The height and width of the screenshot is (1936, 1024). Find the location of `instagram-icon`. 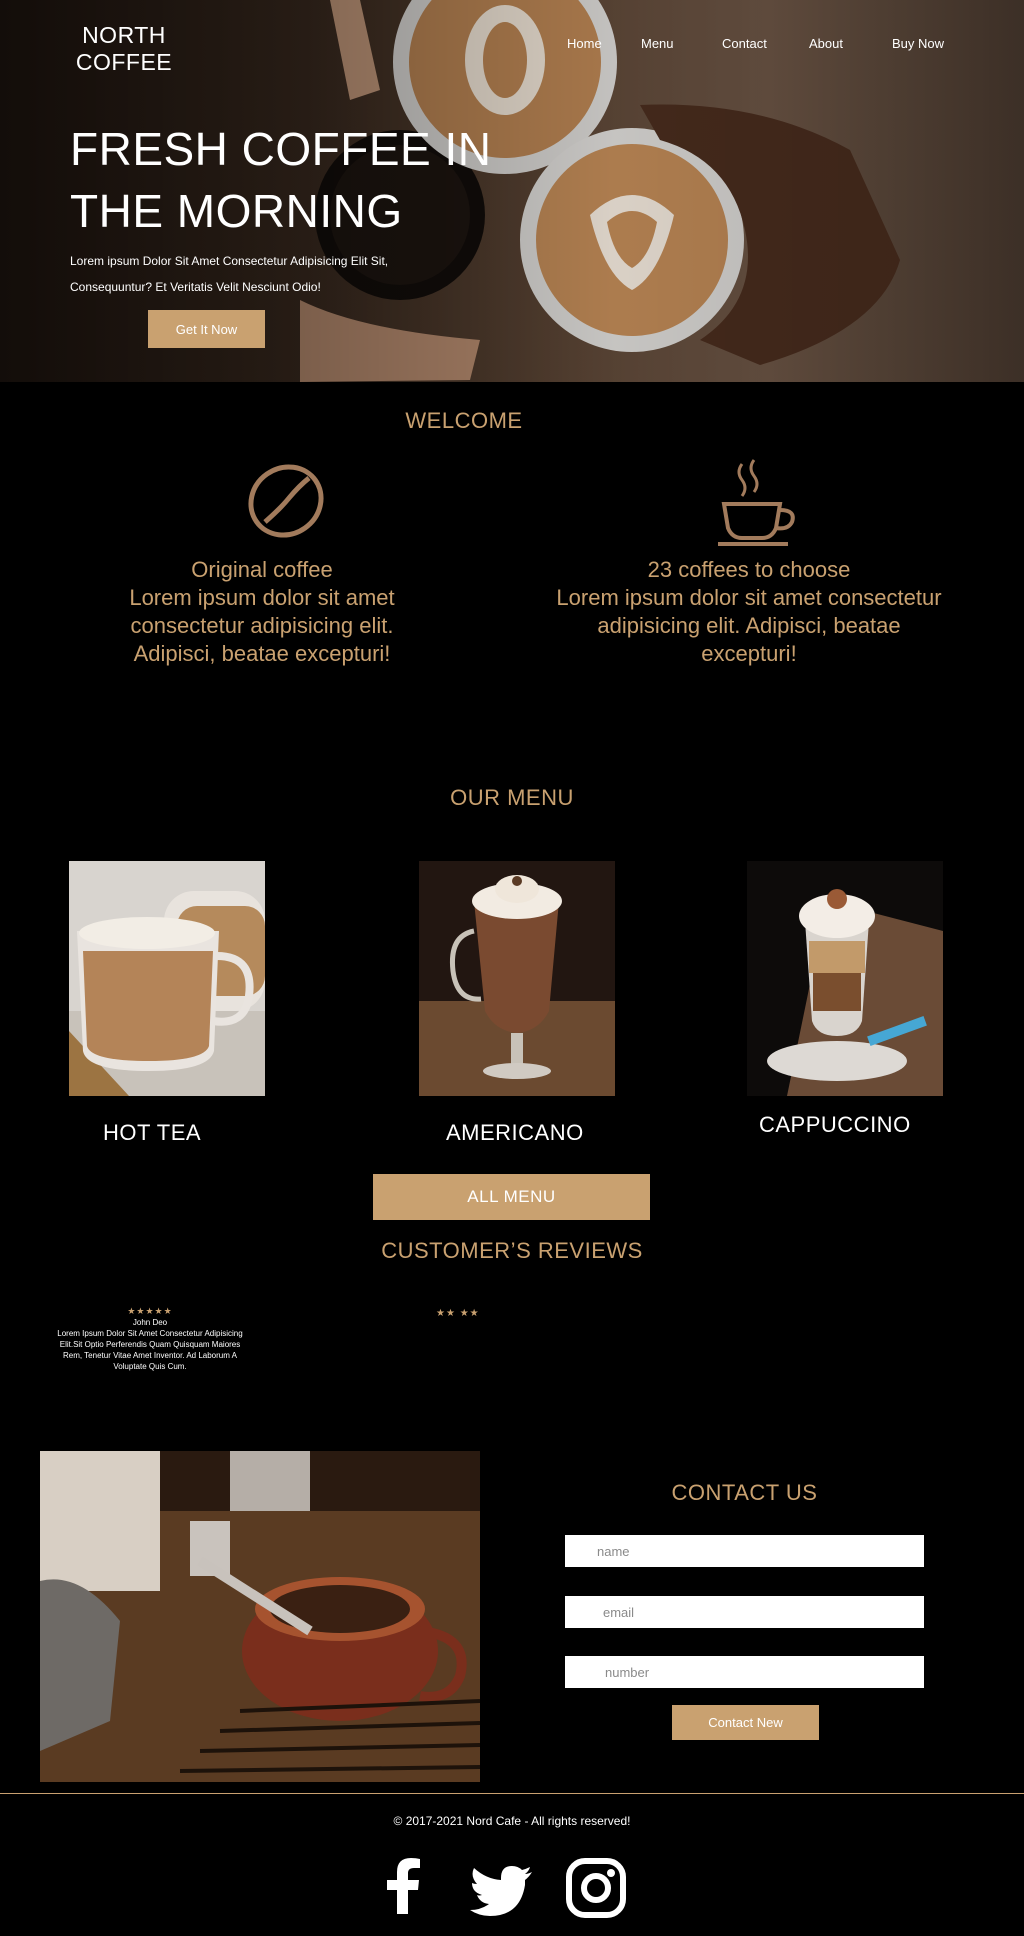

instagram-icon is located at coordinates (596, 1888).